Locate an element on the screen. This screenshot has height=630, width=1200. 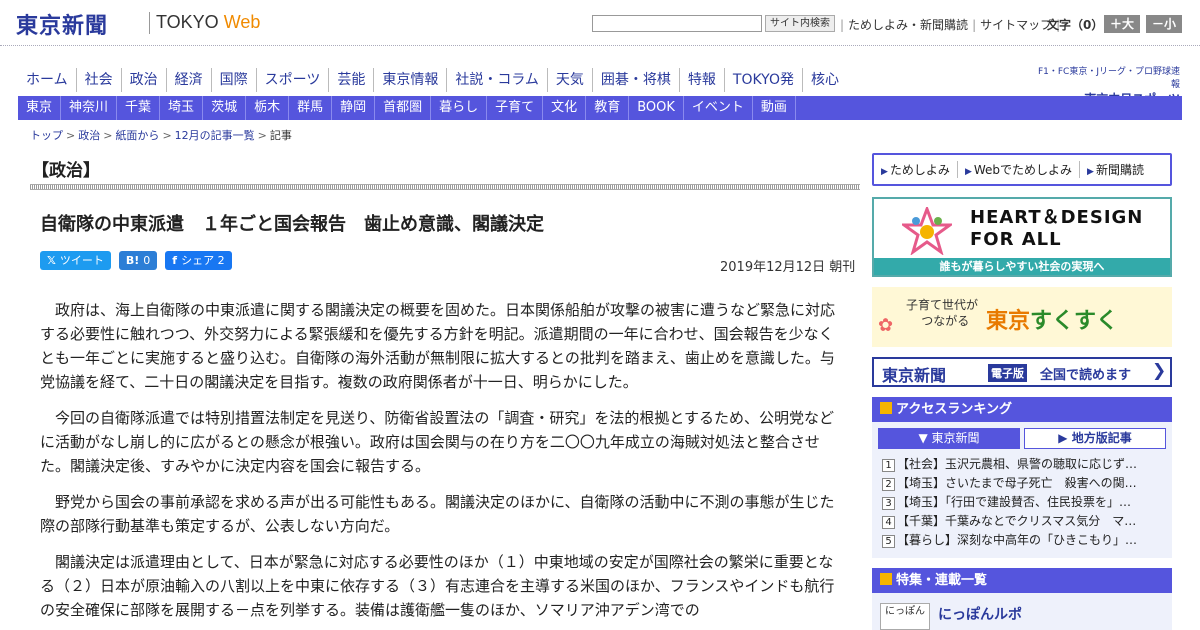
fb-share-count: 2 is located at coordinates (221, 260).